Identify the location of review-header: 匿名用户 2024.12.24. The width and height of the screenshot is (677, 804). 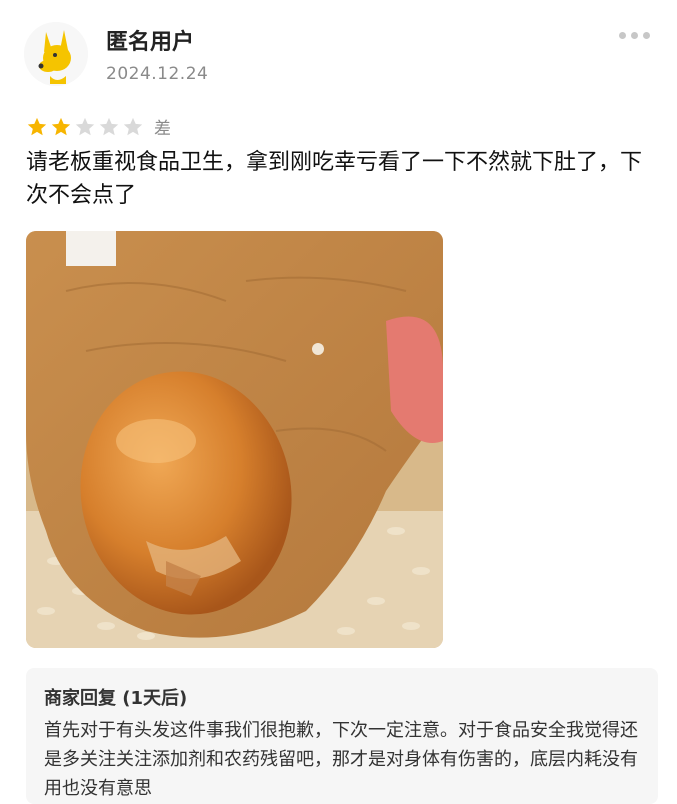
(339, 57).